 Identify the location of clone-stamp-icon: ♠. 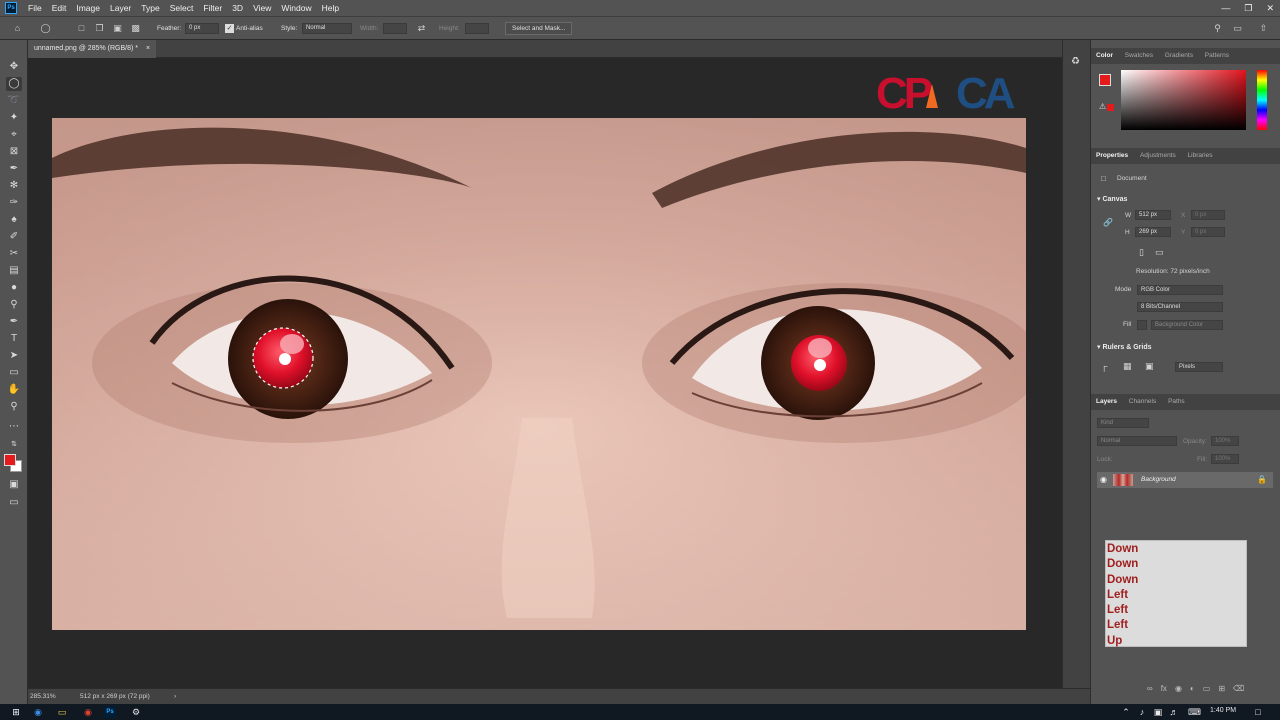
(14, 220).